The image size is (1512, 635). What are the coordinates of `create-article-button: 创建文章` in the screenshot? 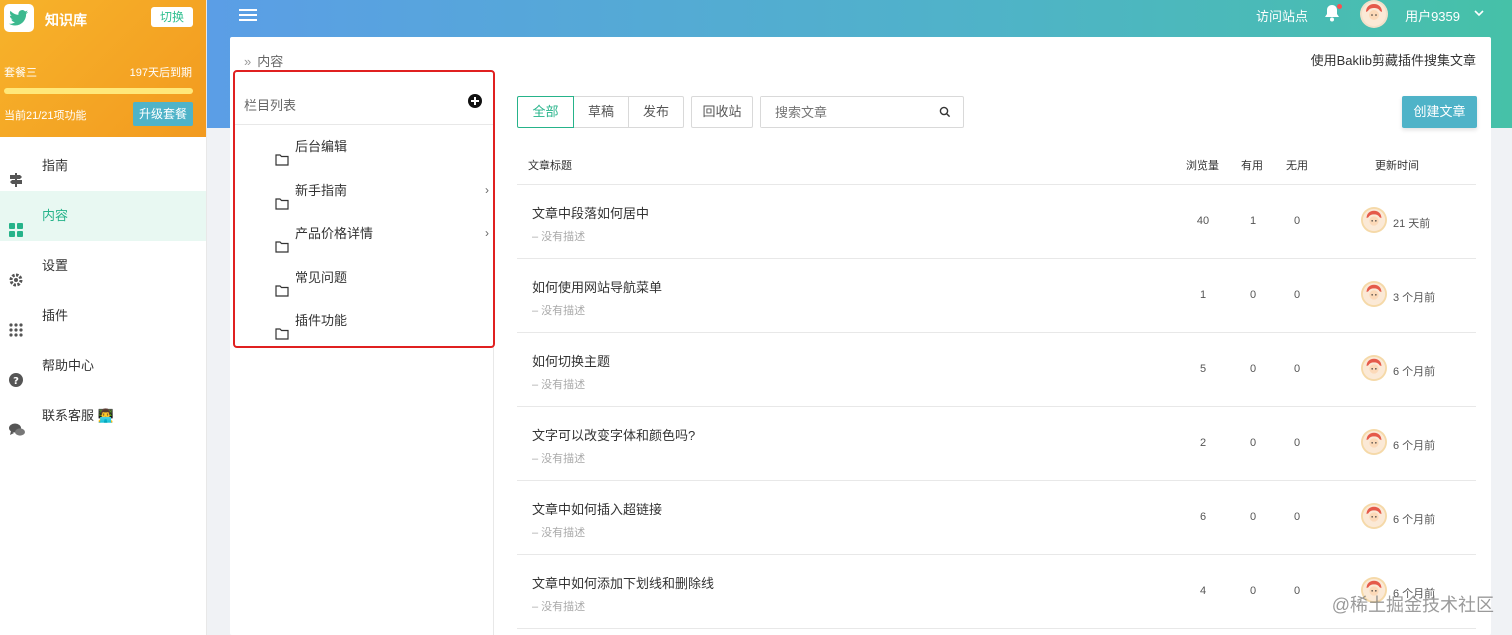 It's located at (1439, 112).